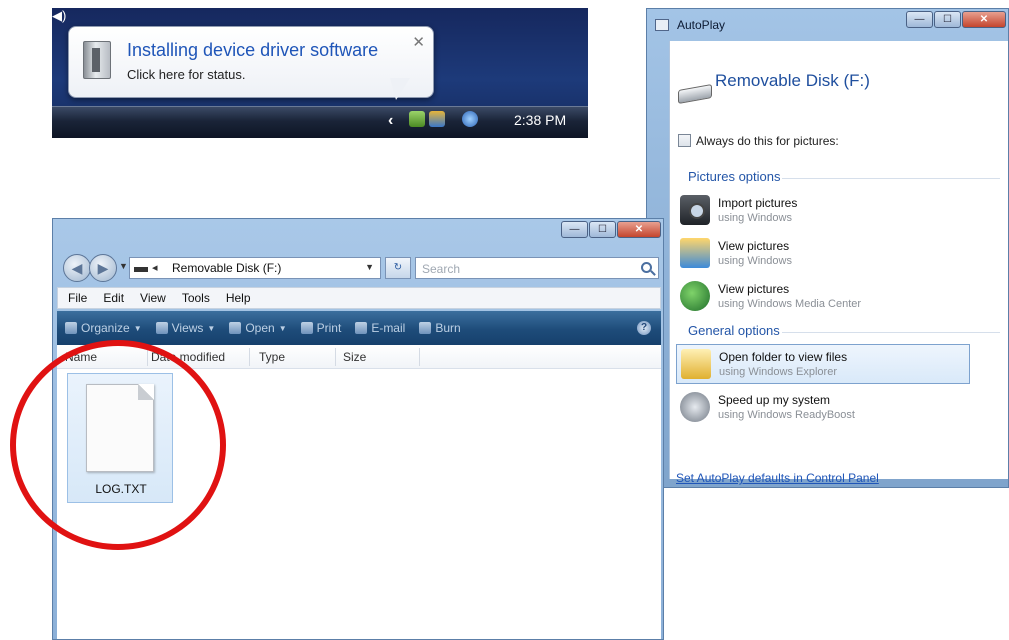 This screenshot has width=1009, height=640. What do you see at coordinates (734, 330) in the screenshot?
I see `general-options-title: General options` at bounding box center [734, 330].